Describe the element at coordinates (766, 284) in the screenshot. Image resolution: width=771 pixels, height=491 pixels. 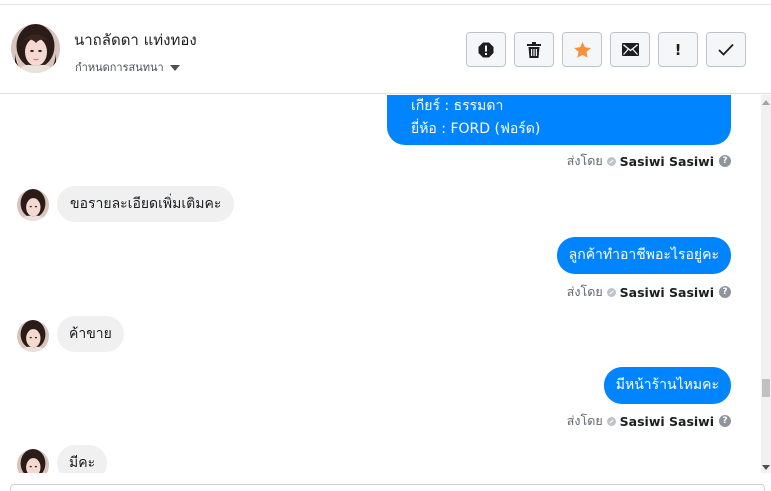
I see `thread-scrollbar` at that location.